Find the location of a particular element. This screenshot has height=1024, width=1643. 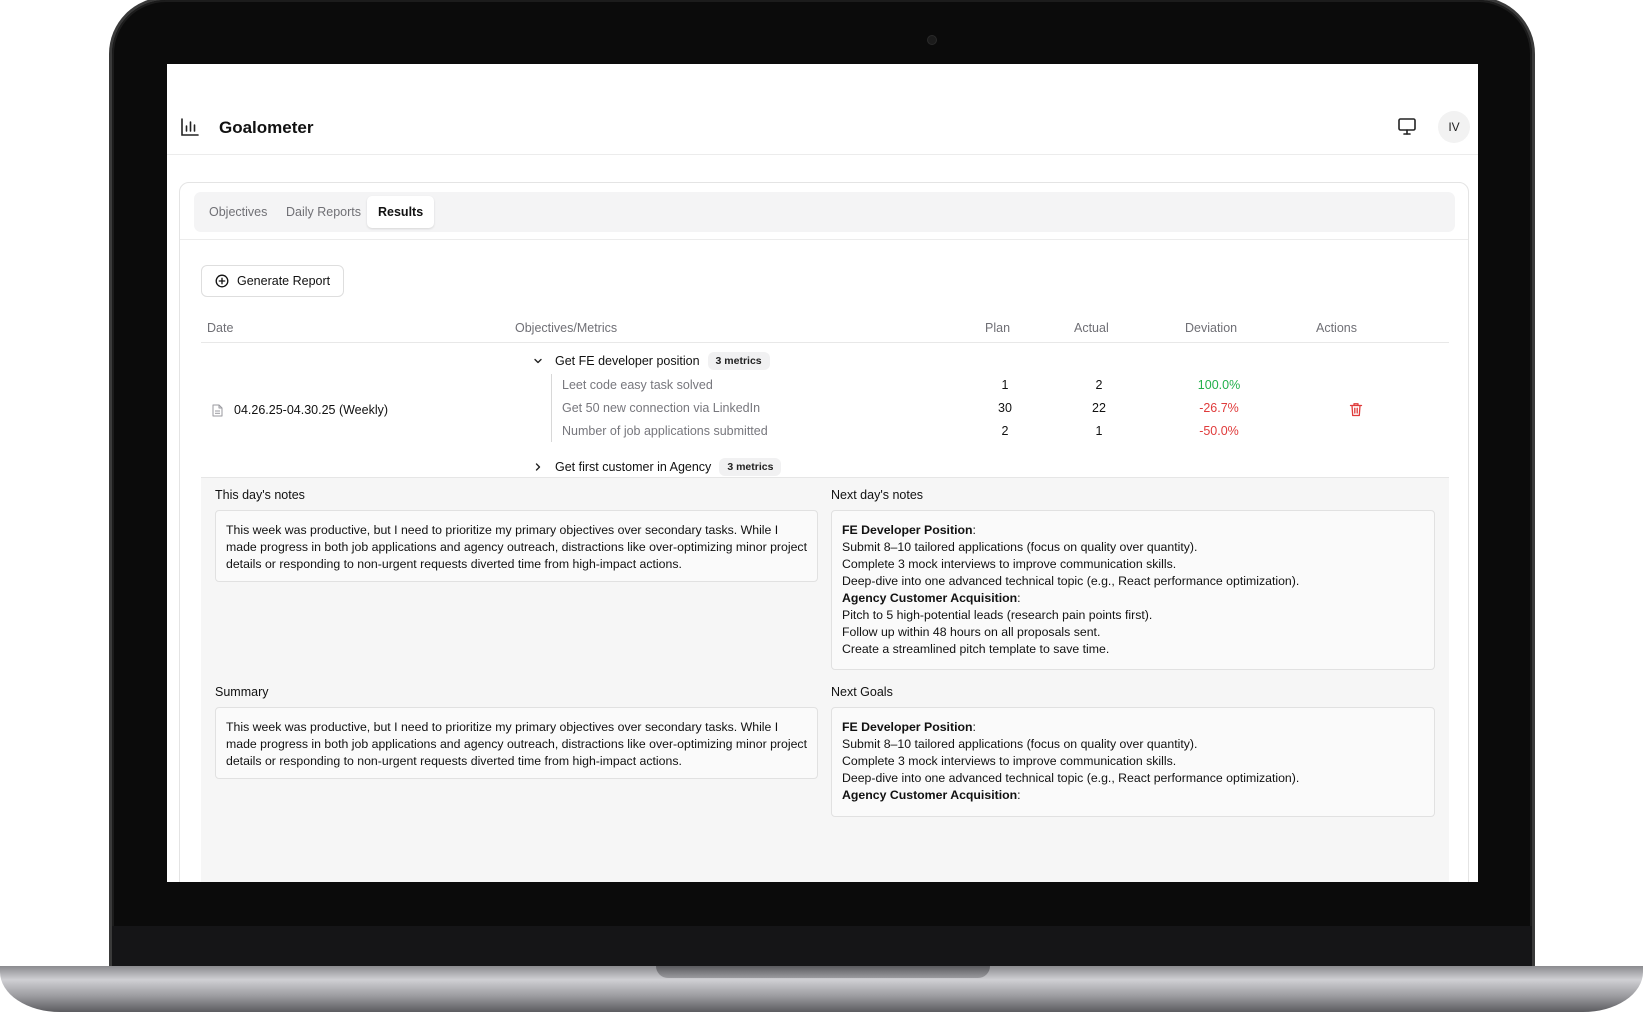

camera-dot is located at coordinates (932, 40).